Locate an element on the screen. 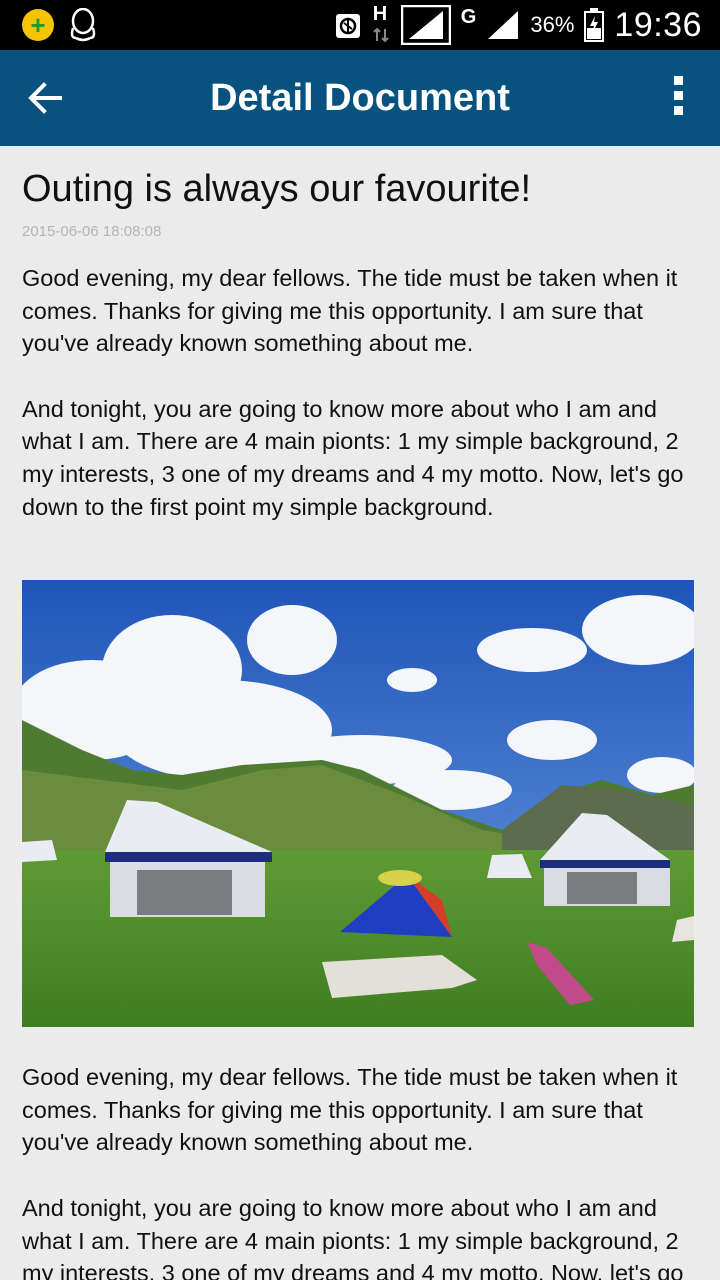 The image size is (720, 1280). article-title: Outing is always our favourite! is located at coordinates (277, 189).